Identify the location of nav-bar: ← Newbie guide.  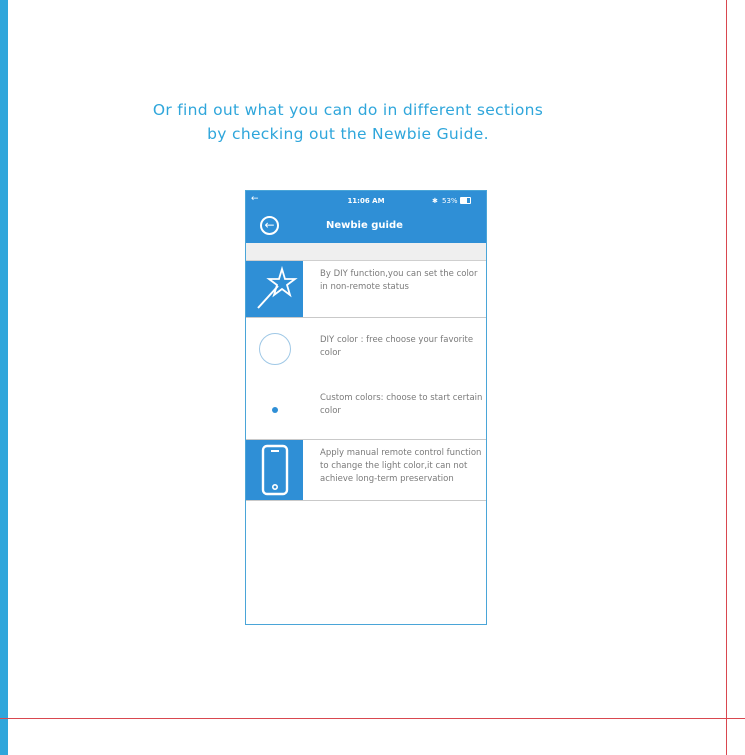
(366, 226).